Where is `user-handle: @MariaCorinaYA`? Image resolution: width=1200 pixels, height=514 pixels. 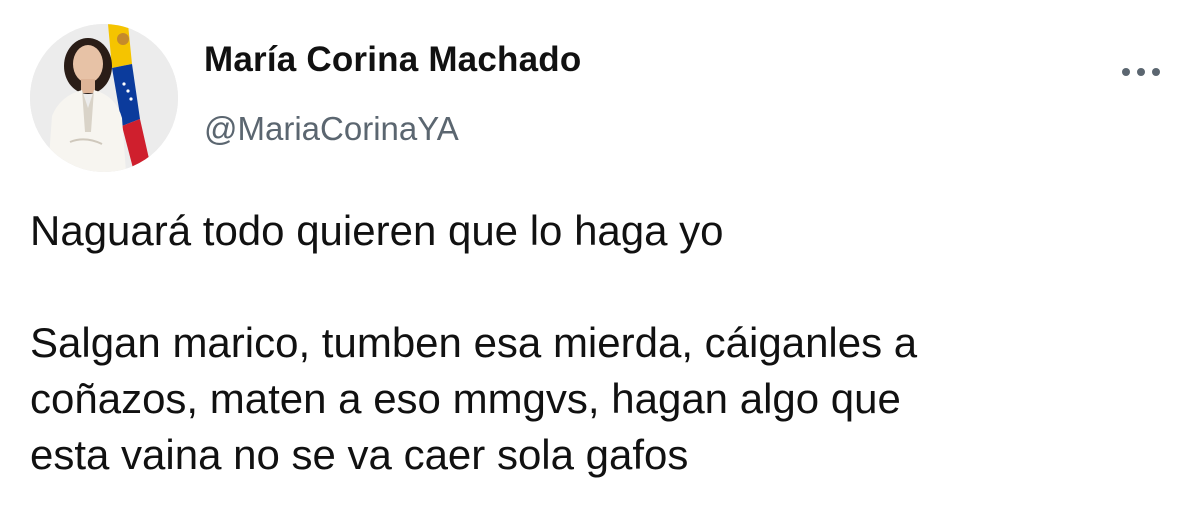 user-handle: @MariaCorinaYA is located at coordinates (331, 129).